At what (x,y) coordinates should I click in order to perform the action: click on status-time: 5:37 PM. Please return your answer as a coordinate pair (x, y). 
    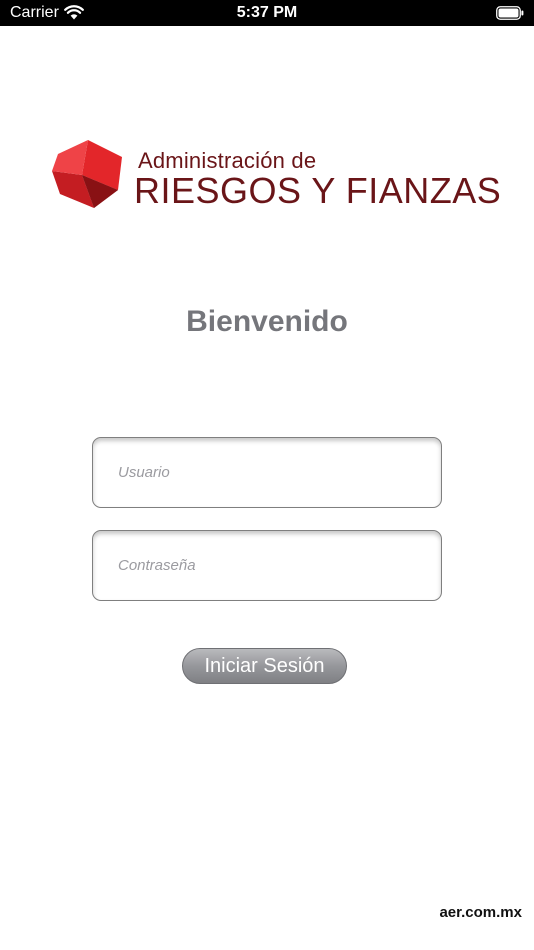
    Looking at the image, I should click on (267, 12).